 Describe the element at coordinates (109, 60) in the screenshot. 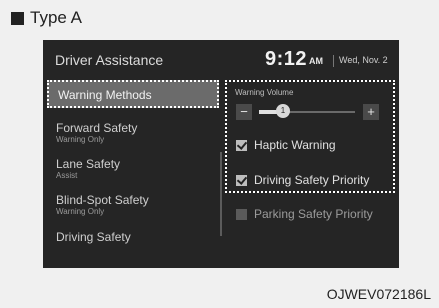

I see `screen-title: Driver Assistance` at that location.